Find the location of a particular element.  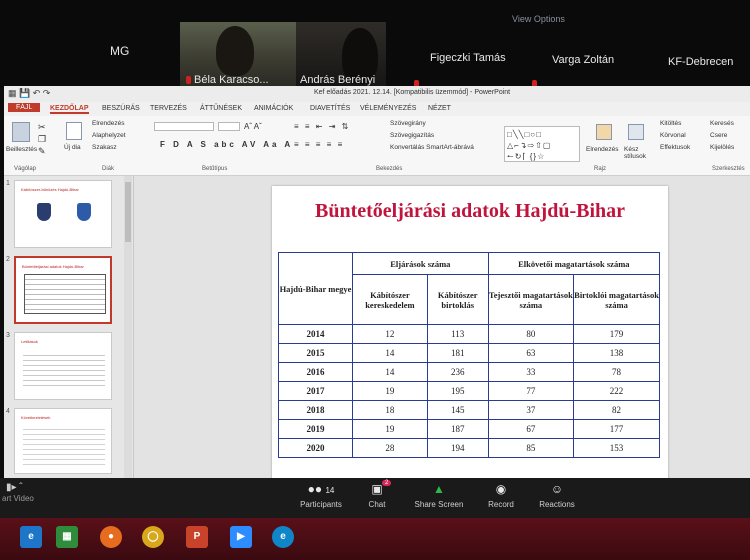

group-paragraph-label: Bekezdés is located at coordinates (389, 169).